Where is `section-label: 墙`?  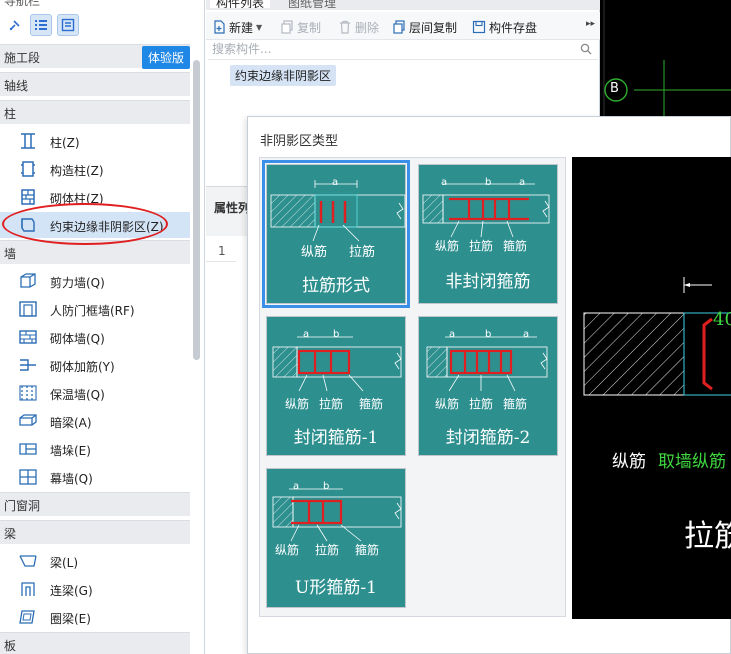
section-label: 墙 is located at coordinates (10, 254).